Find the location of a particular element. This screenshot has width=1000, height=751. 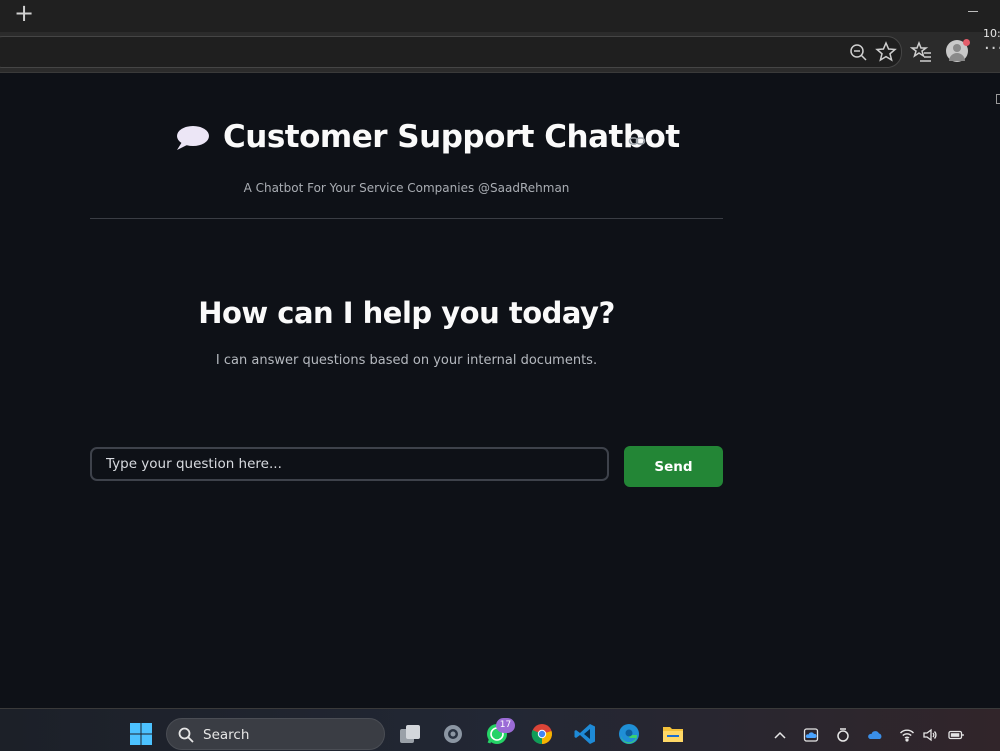

chrome-icon is located at coordinates (542, 734).